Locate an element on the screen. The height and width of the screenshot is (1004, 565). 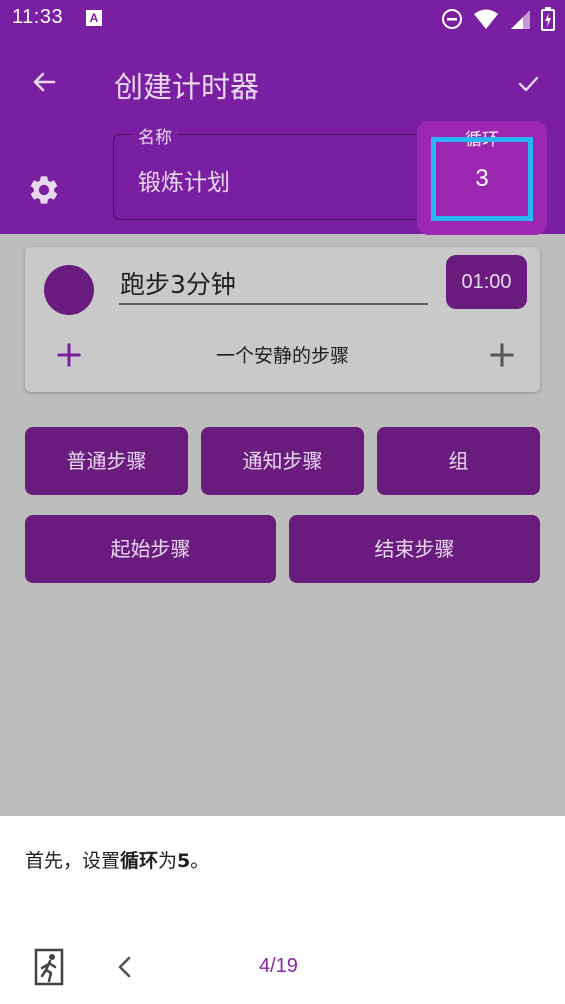
tutorial-text: 首先，设置循环为5。 is located at coordinates (117, 859).